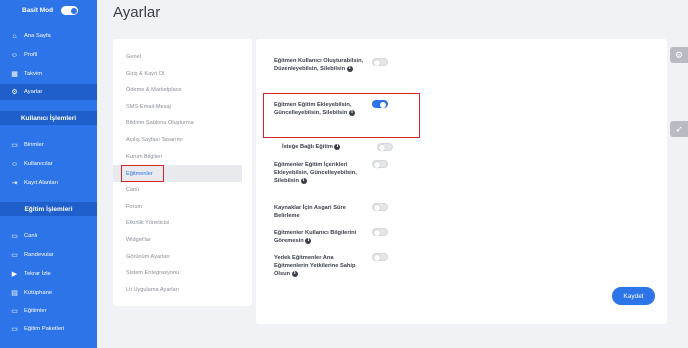 The width and height of the screenshot is (688, 348). Describe the element at coordinates (33, 74) in the screenshot. I see `sidebar-item-label: Takvim` at that location.